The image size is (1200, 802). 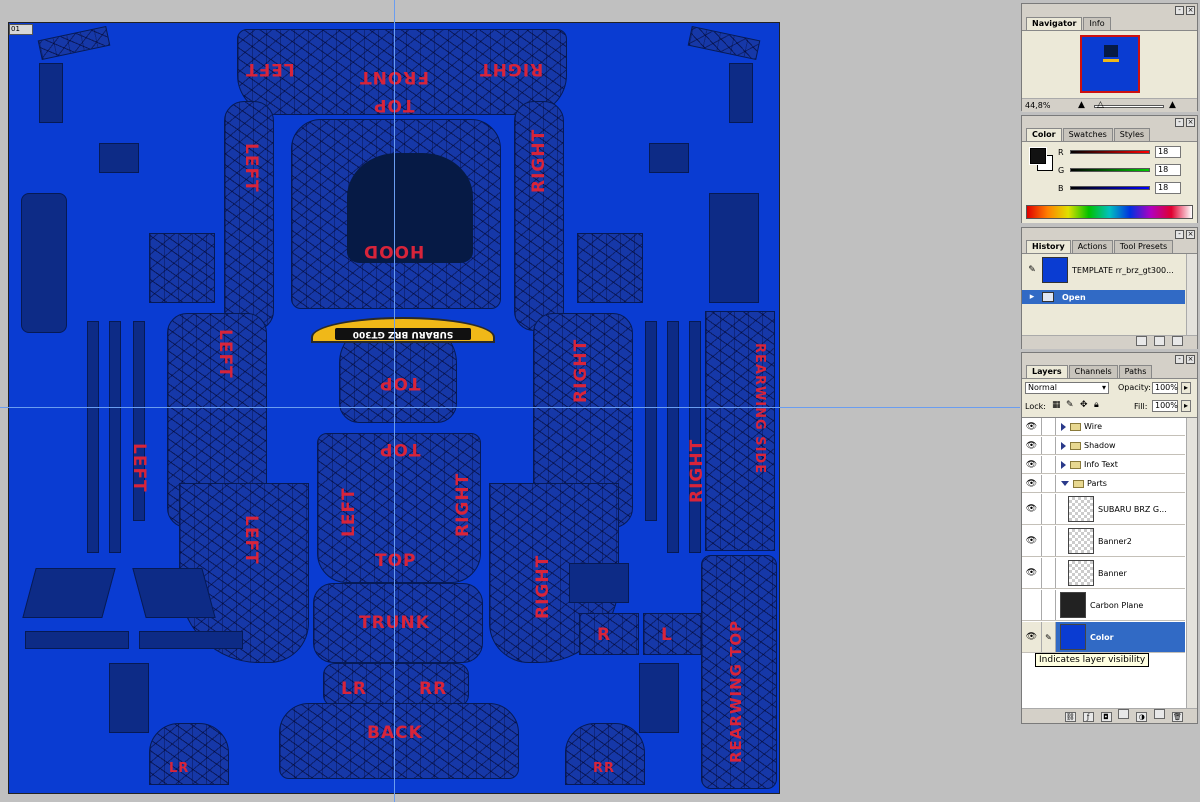 What do you see at coordinates (1054, 23) in the screenshot?
I see `tab-navigator: Navigator` at bounding box center [1054, 23].